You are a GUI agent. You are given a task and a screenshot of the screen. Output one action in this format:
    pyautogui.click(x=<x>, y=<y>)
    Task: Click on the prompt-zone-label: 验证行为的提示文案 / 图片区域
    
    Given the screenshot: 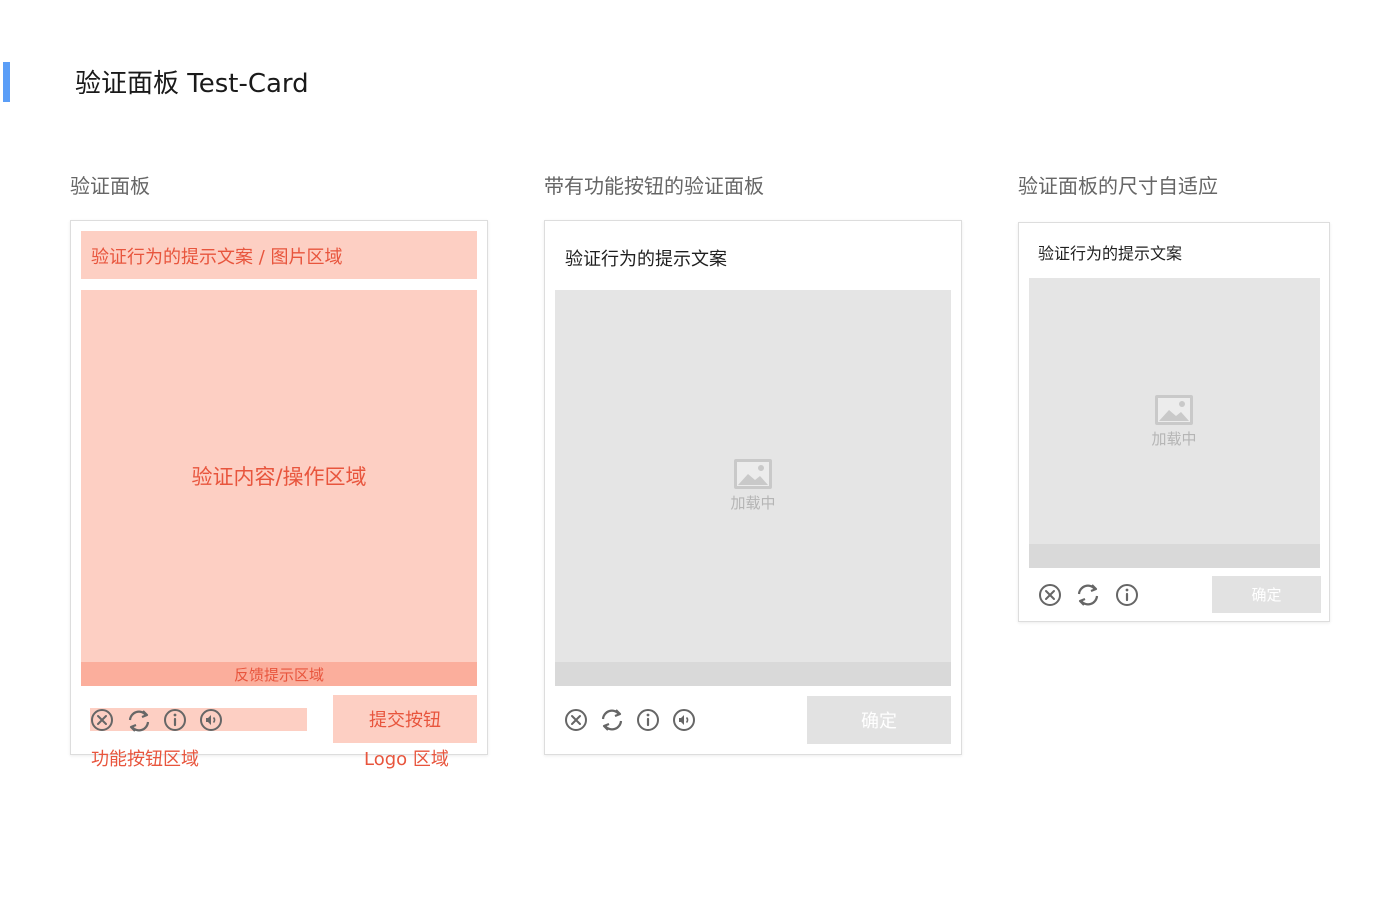 What is the action you would take?
    pyautogui.click(x=217, y=257)
    